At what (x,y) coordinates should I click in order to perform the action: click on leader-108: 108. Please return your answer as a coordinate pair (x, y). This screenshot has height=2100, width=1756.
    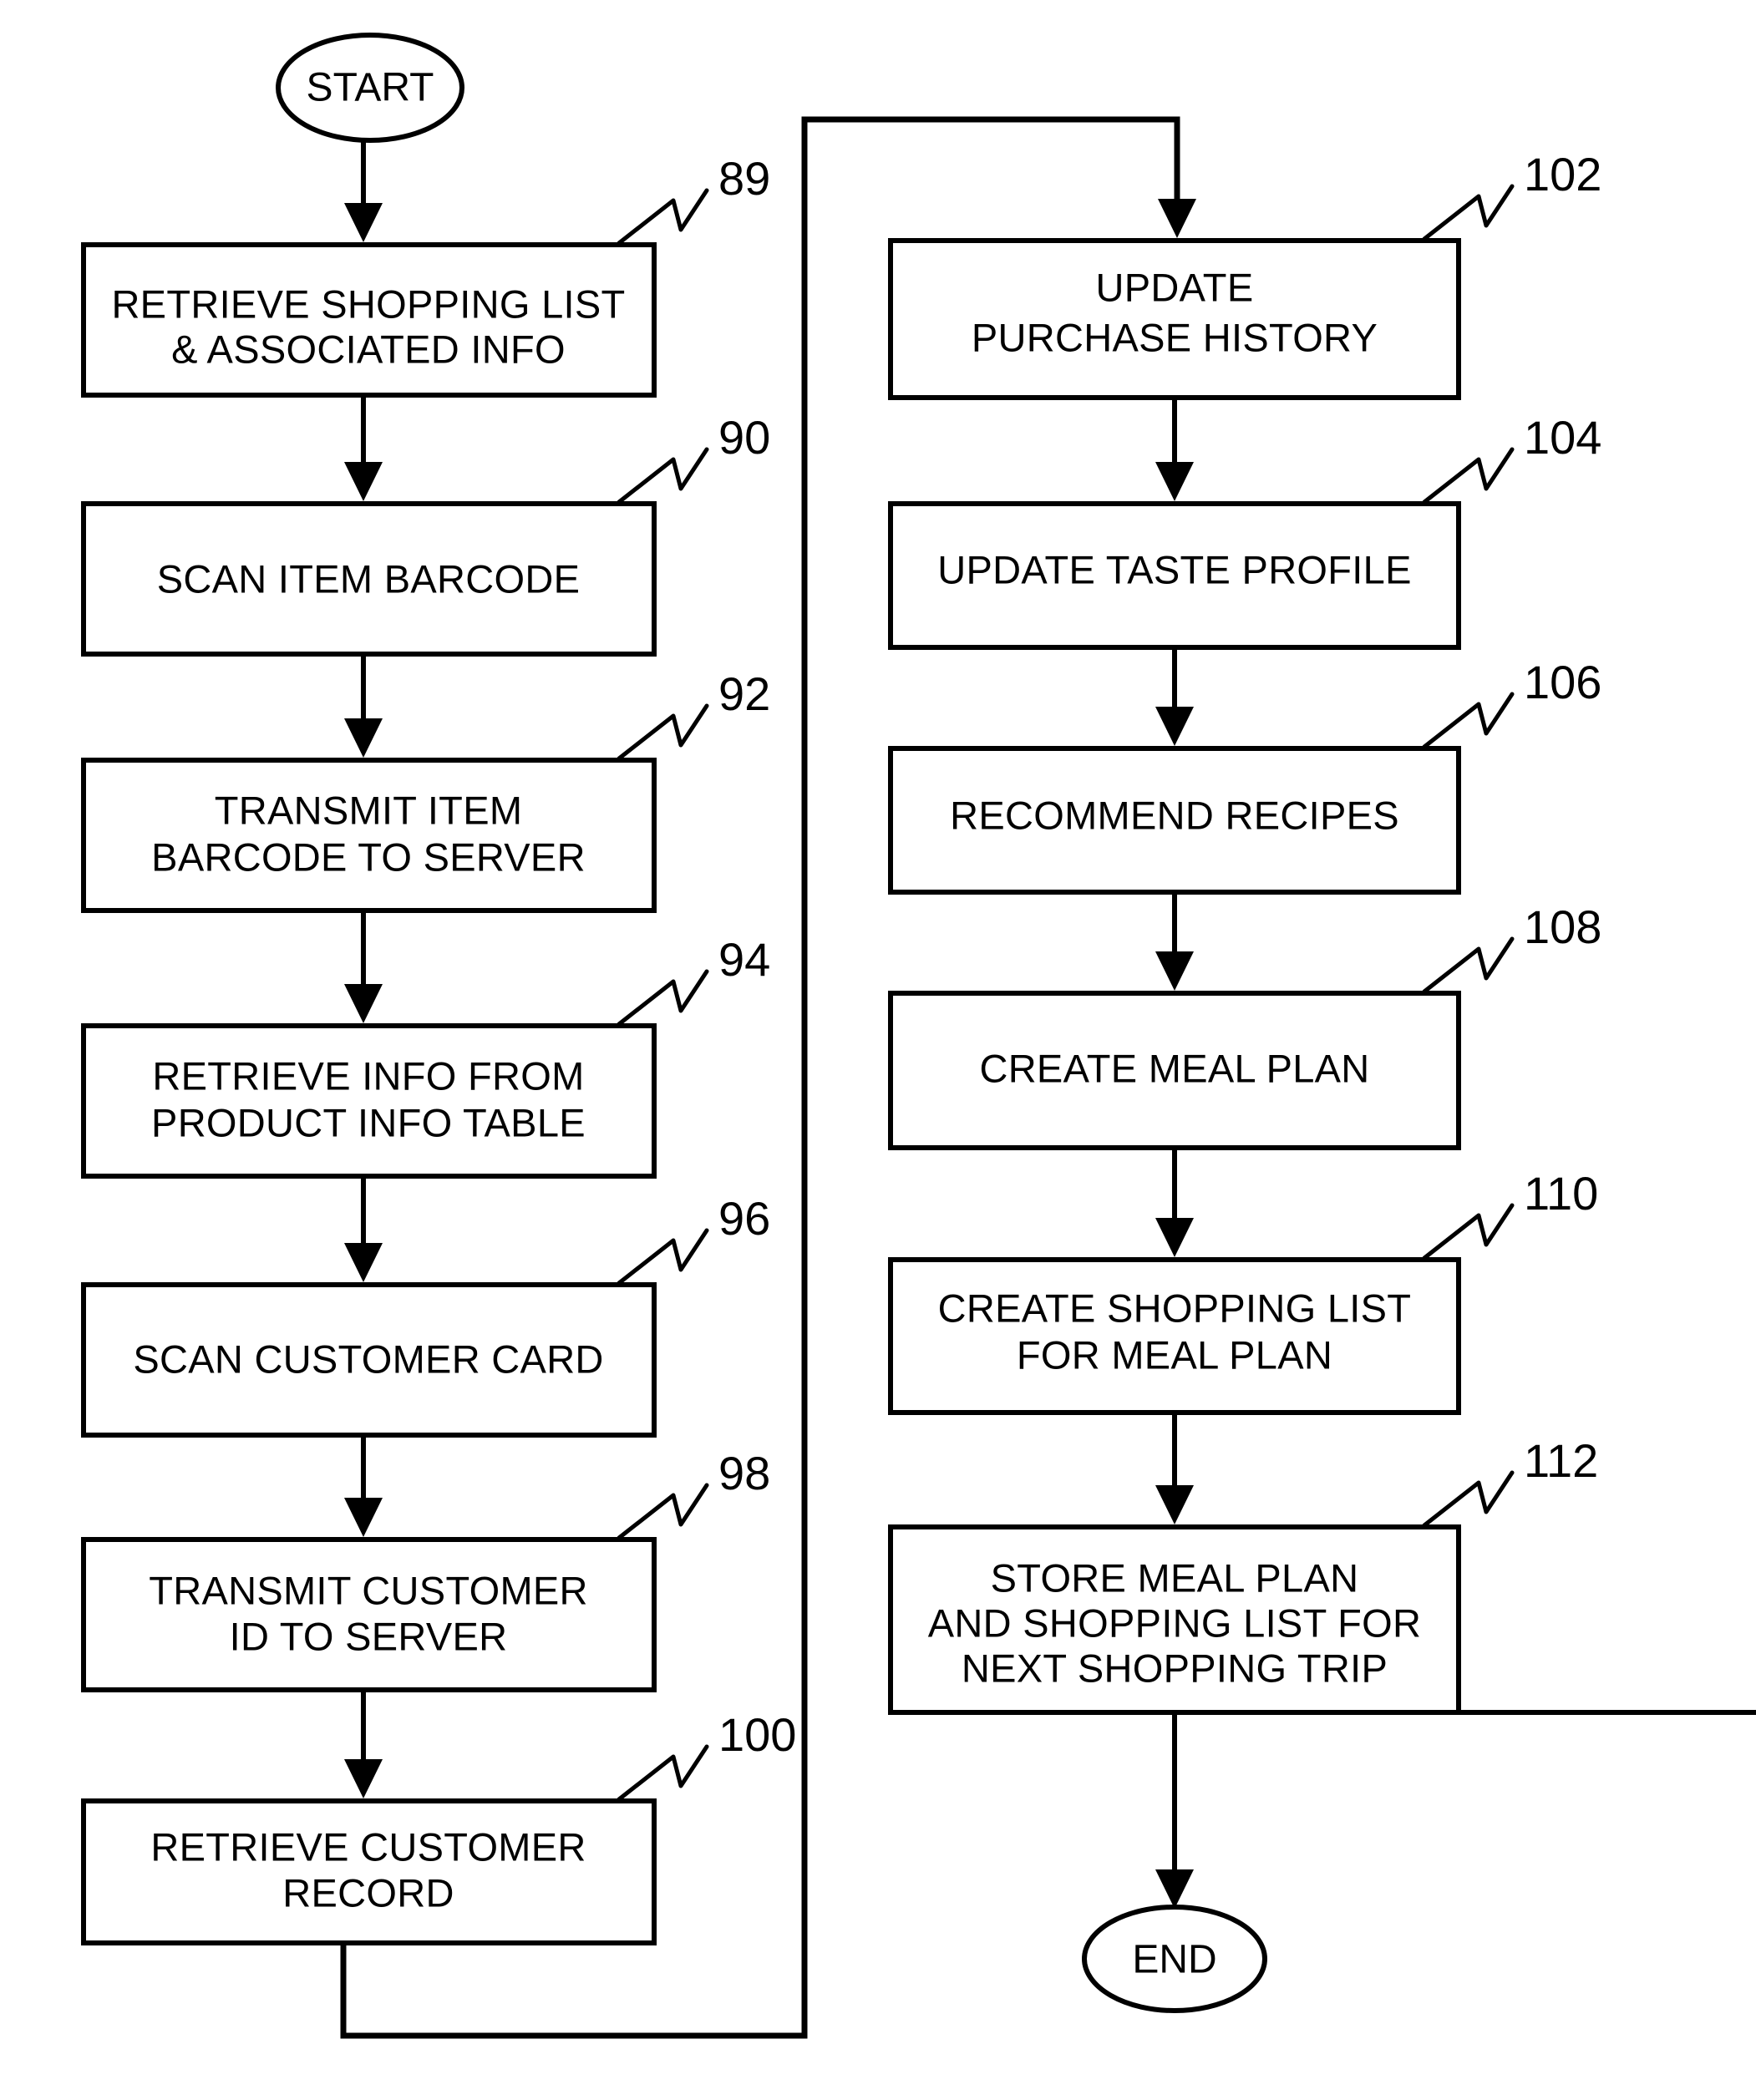
    Looking at the image, I should click on (1511, 947).